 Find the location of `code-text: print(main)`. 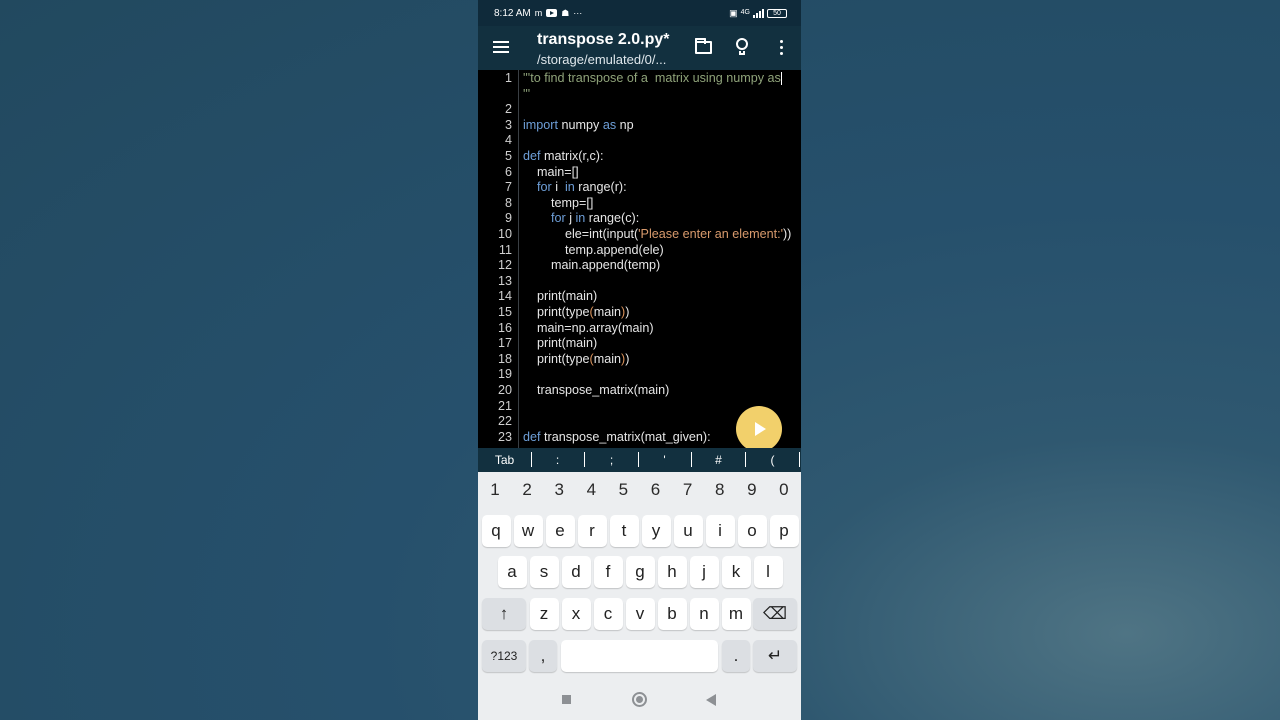

code-text: print(main) is located at coordinates (560, 297).